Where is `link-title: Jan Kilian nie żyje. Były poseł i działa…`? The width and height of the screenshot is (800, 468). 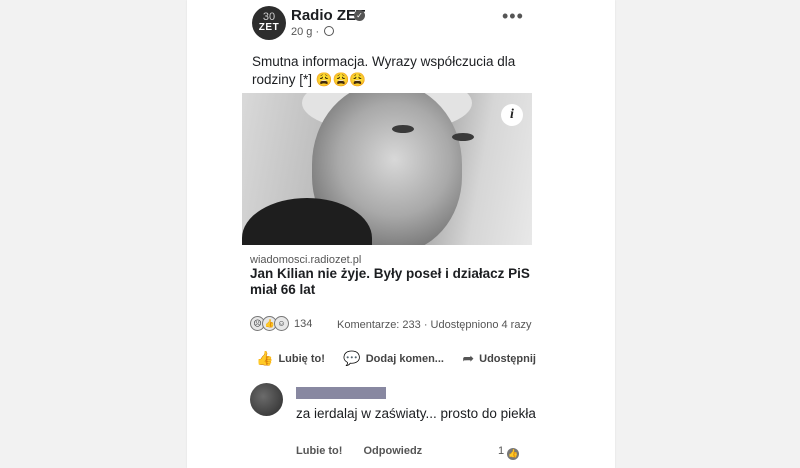 link-title: Jan Kilian nie żyje. Były poseł i działa… is located at coordinates (390, 282).